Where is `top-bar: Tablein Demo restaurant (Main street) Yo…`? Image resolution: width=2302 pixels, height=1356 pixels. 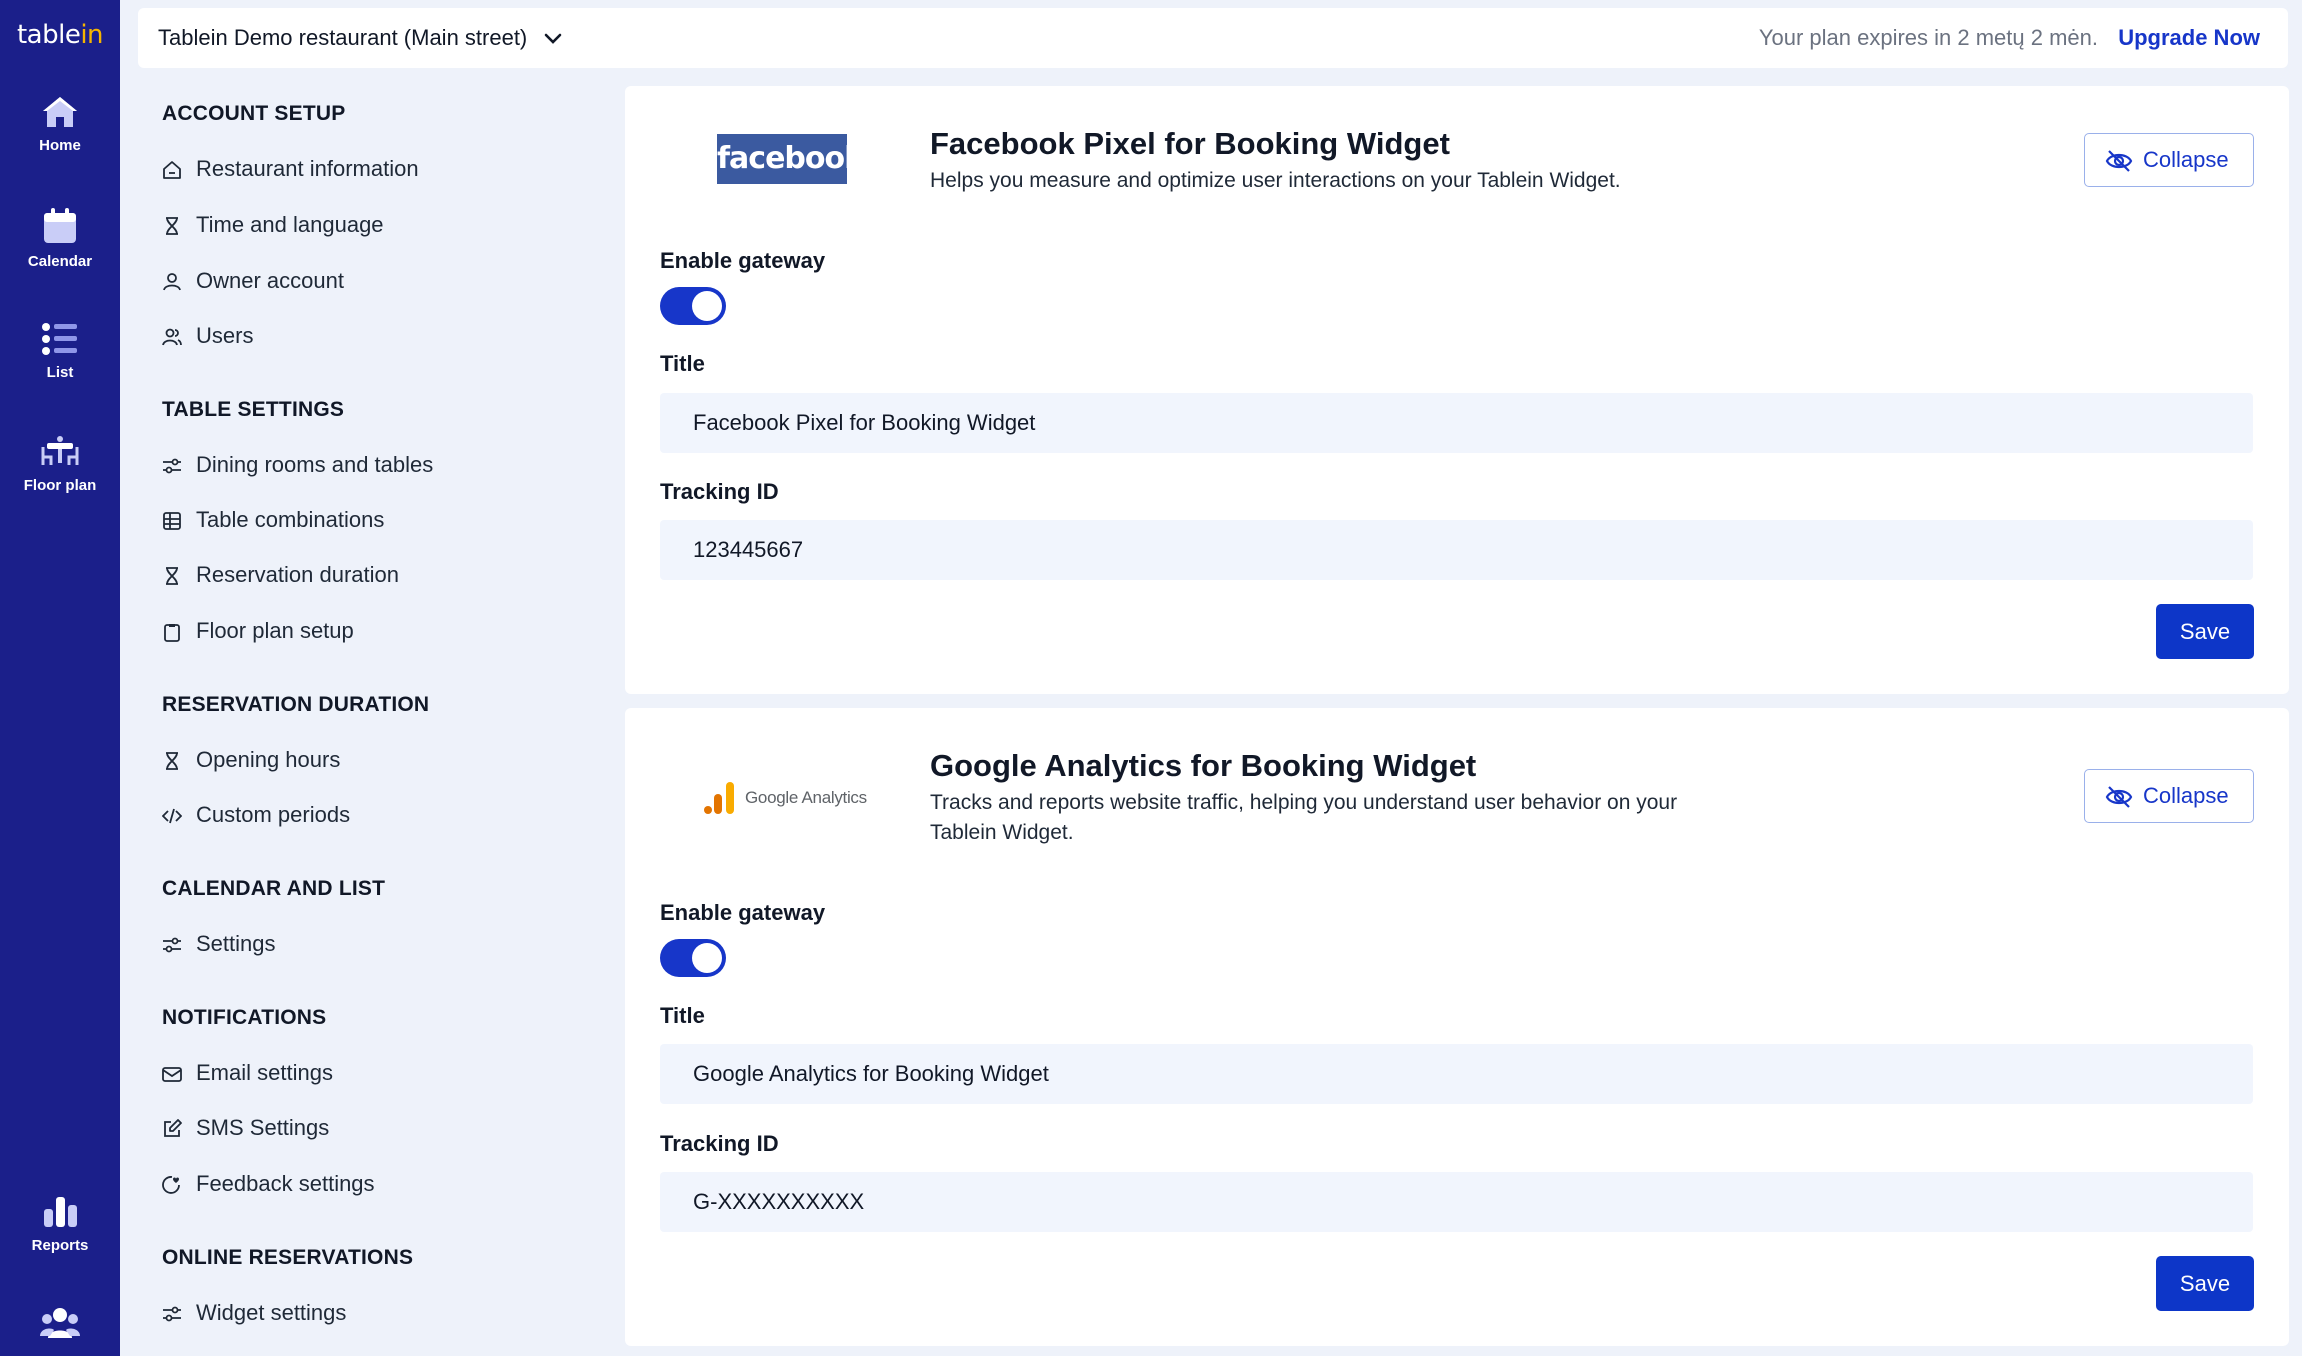 top-bar: Tablein Demo restaurant (Main street) Yo… is located at coordinates (1213, 38).